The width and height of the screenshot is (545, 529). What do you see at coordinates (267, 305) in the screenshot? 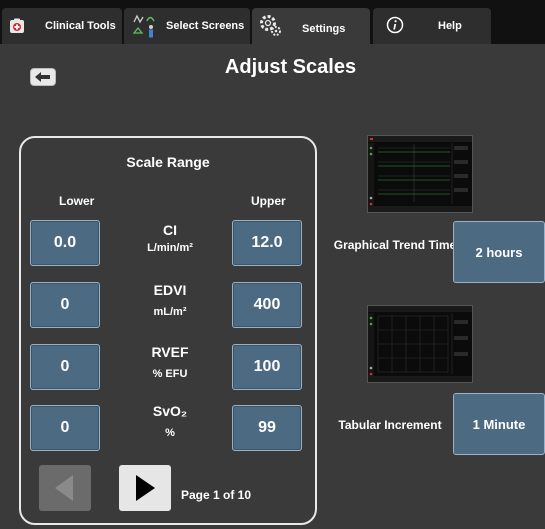
I see `edvi-upper-button: 400` at bounding box center [267, 305].